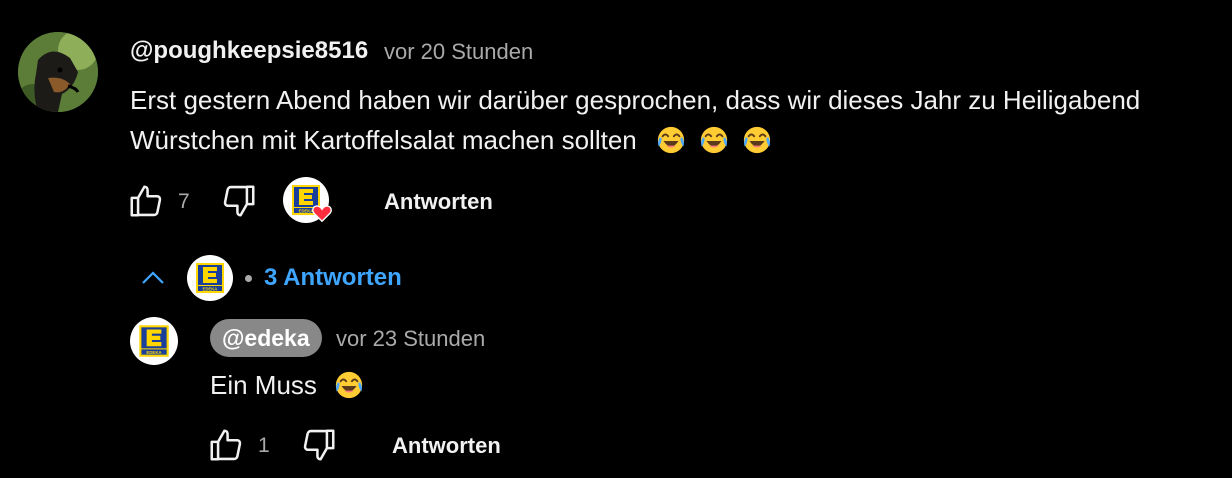 This screenshot has height=478, width=1232. What do you see at coordinates (264, 445) in the screenshot?
I see `reply-like-count: 1` at bounding box center [264, 445].